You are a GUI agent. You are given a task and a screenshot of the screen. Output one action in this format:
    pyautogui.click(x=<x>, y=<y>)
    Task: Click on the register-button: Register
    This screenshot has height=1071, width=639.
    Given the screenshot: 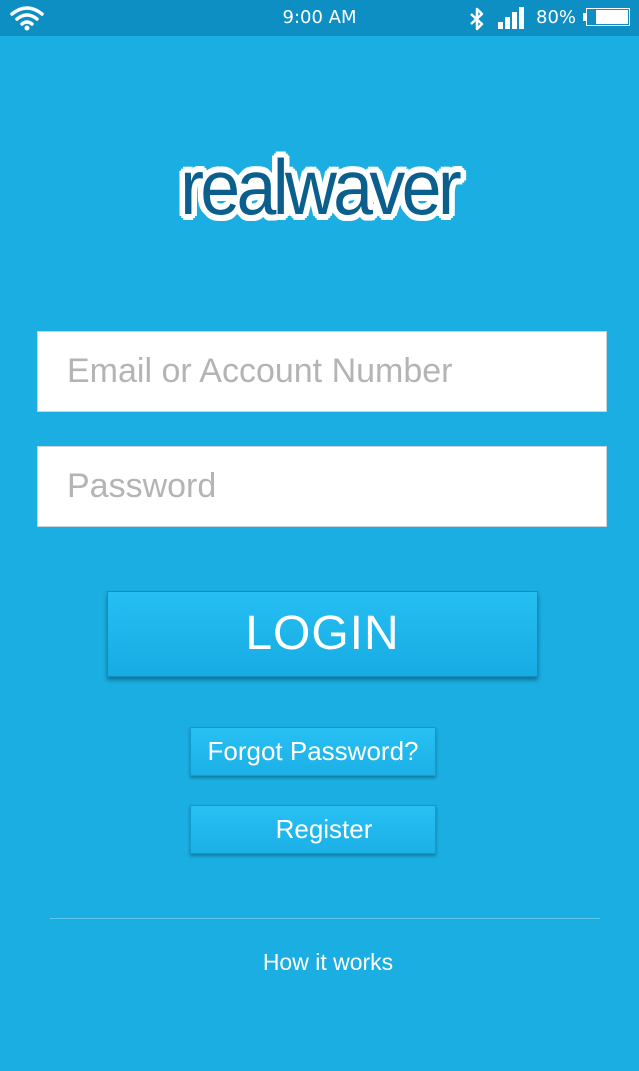 What is the action you would take?
    pyautogui.click(x=313, y=829)
    